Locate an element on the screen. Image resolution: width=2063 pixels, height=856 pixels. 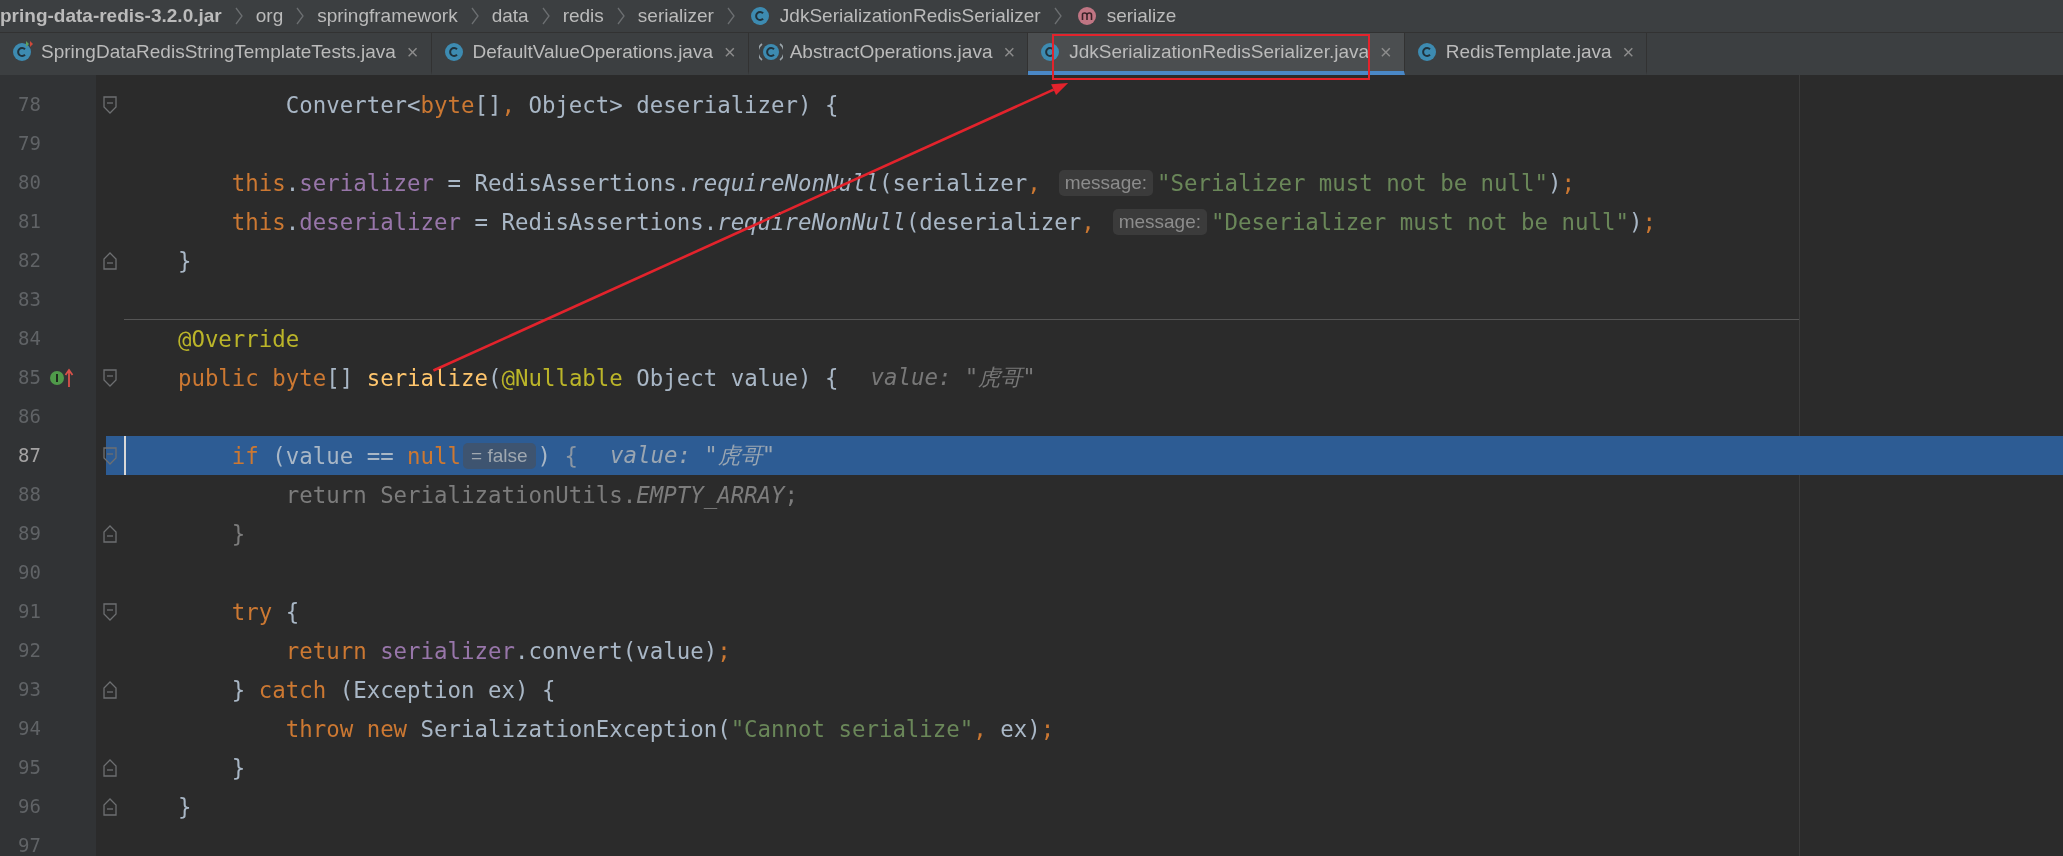
code-text: try { is located at coordinates (265, 611).